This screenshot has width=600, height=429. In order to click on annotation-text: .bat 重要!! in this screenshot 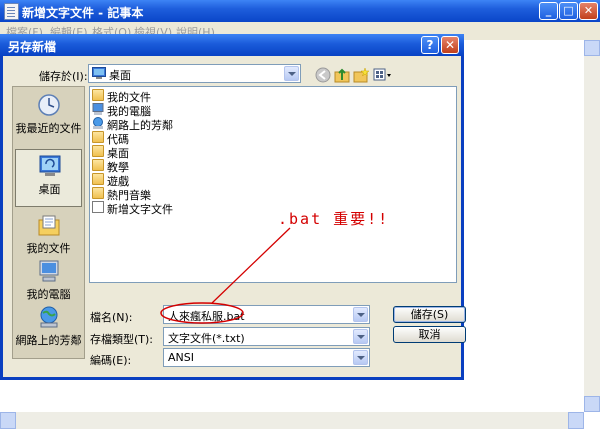, I will do `click(334, 219)`.